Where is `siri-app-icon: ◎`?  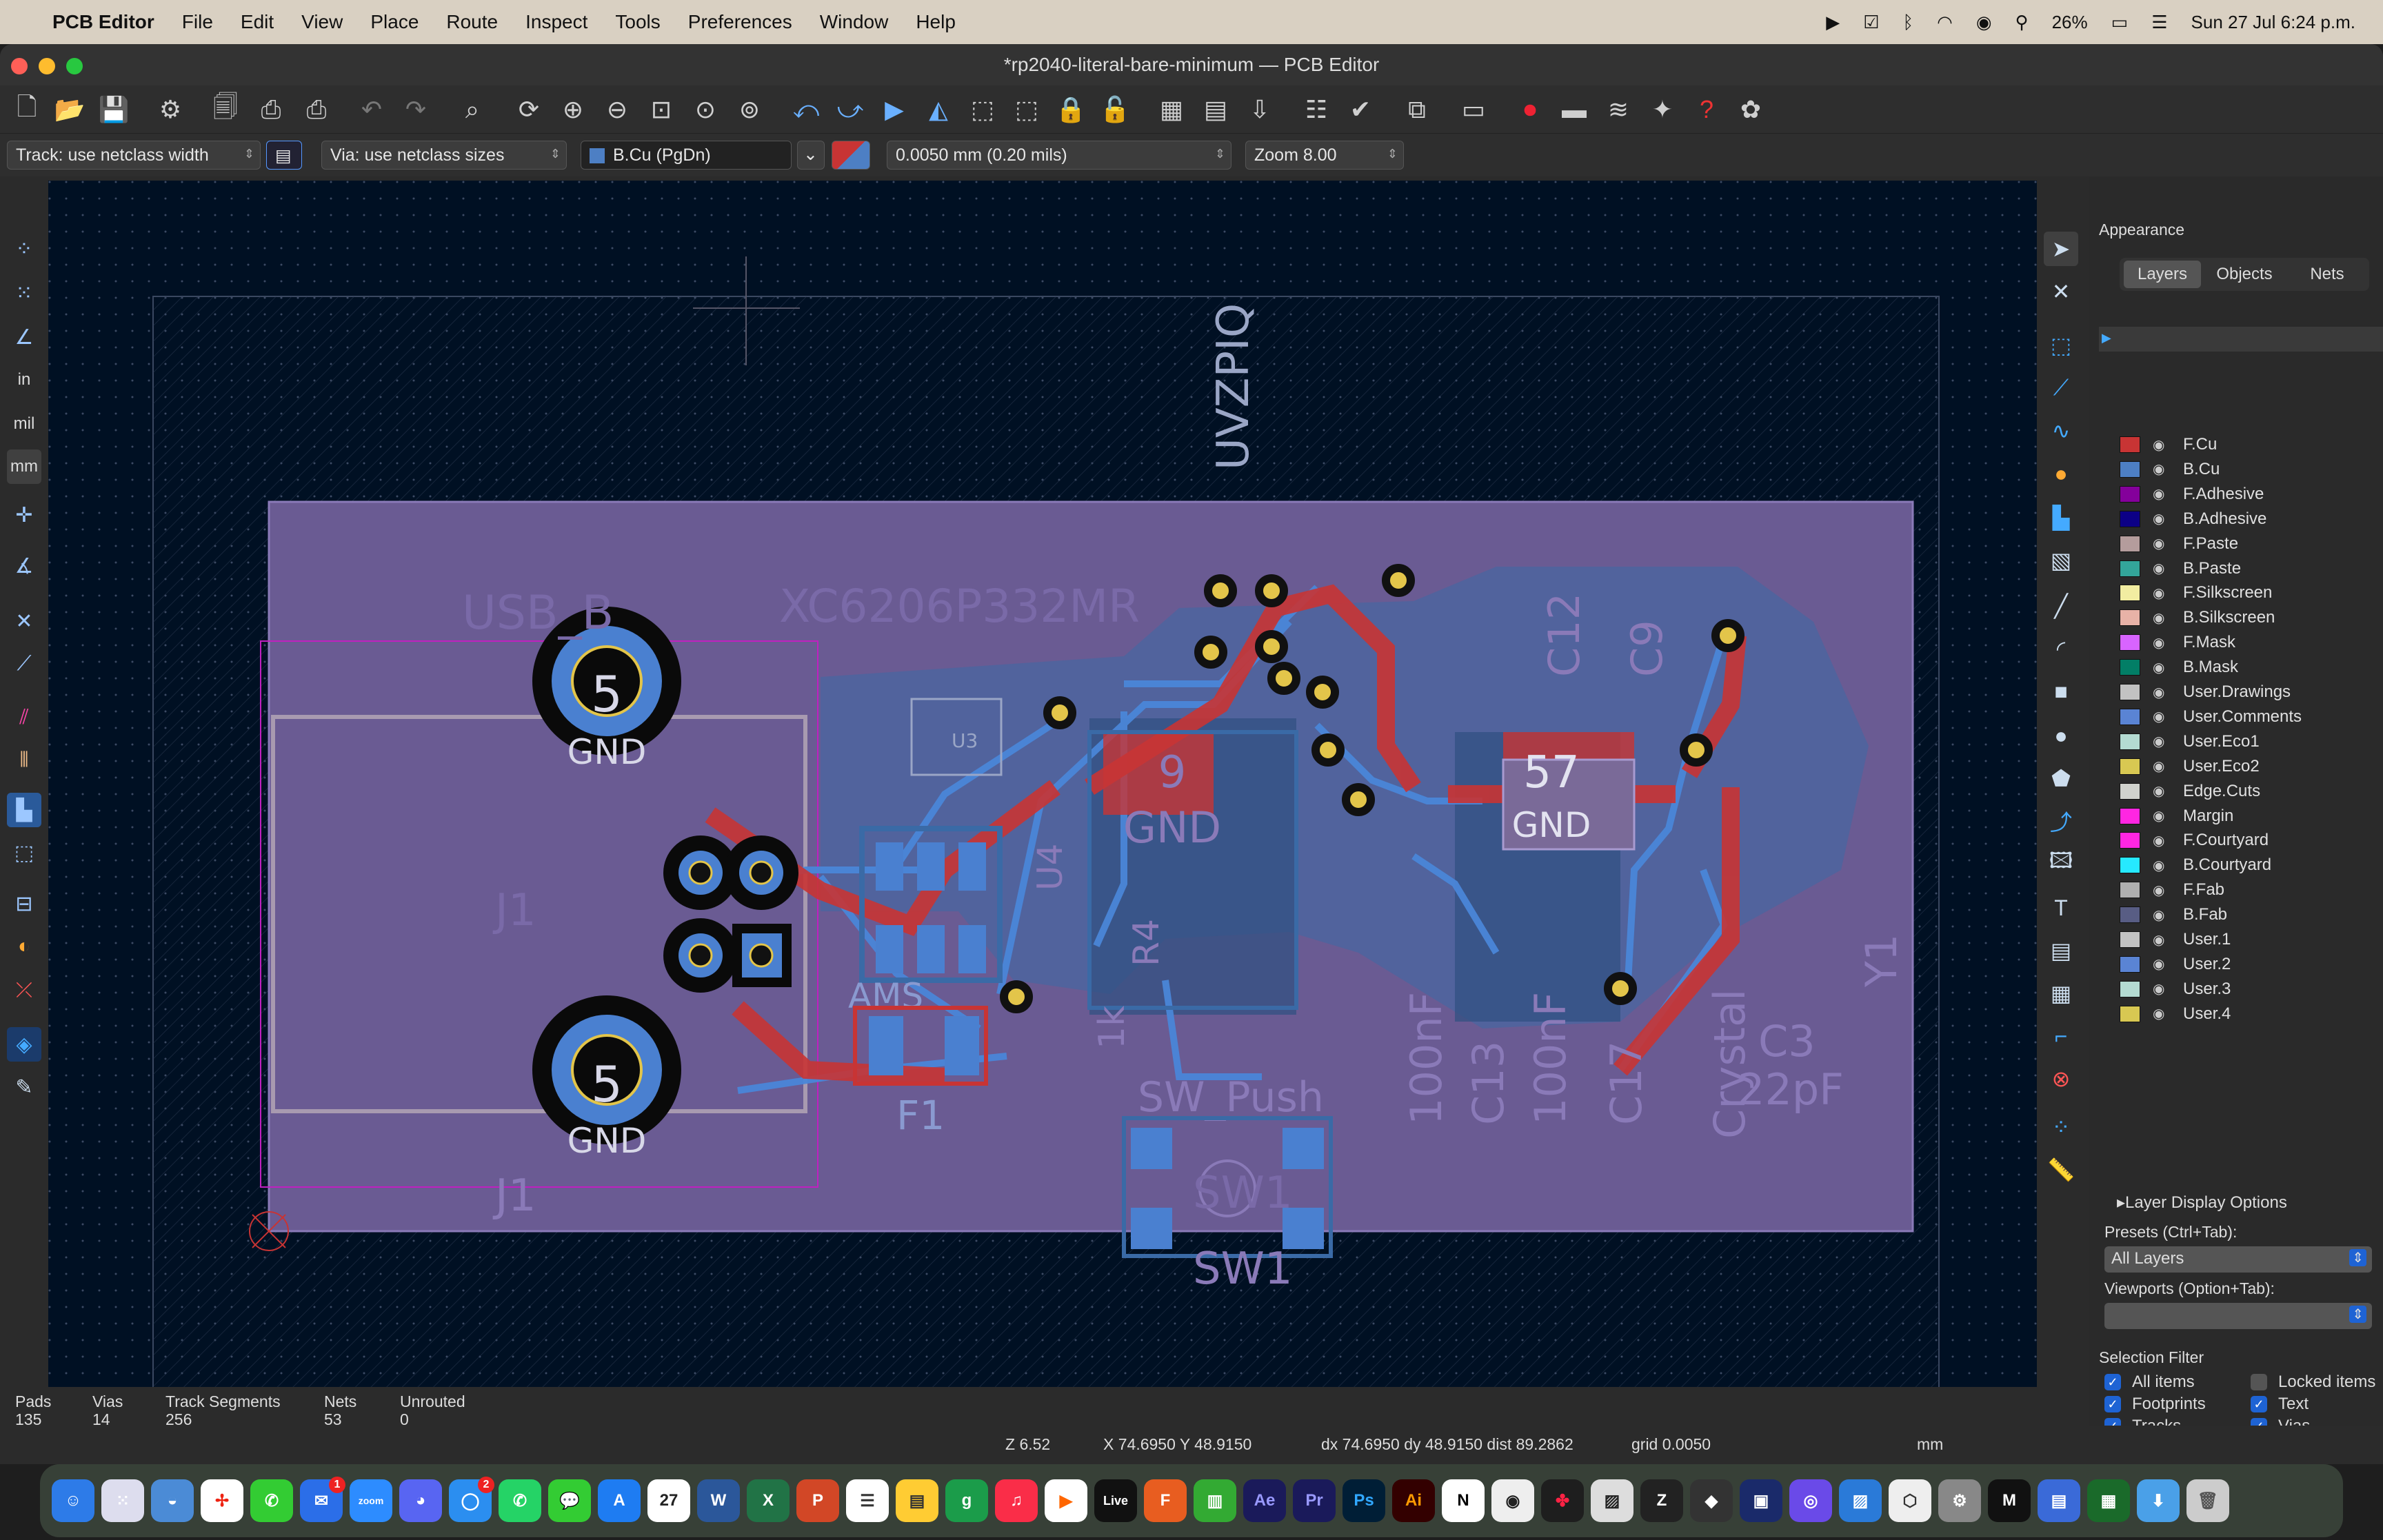
siri-app-icon: ◎ is located at coordinates (1810, 1501).